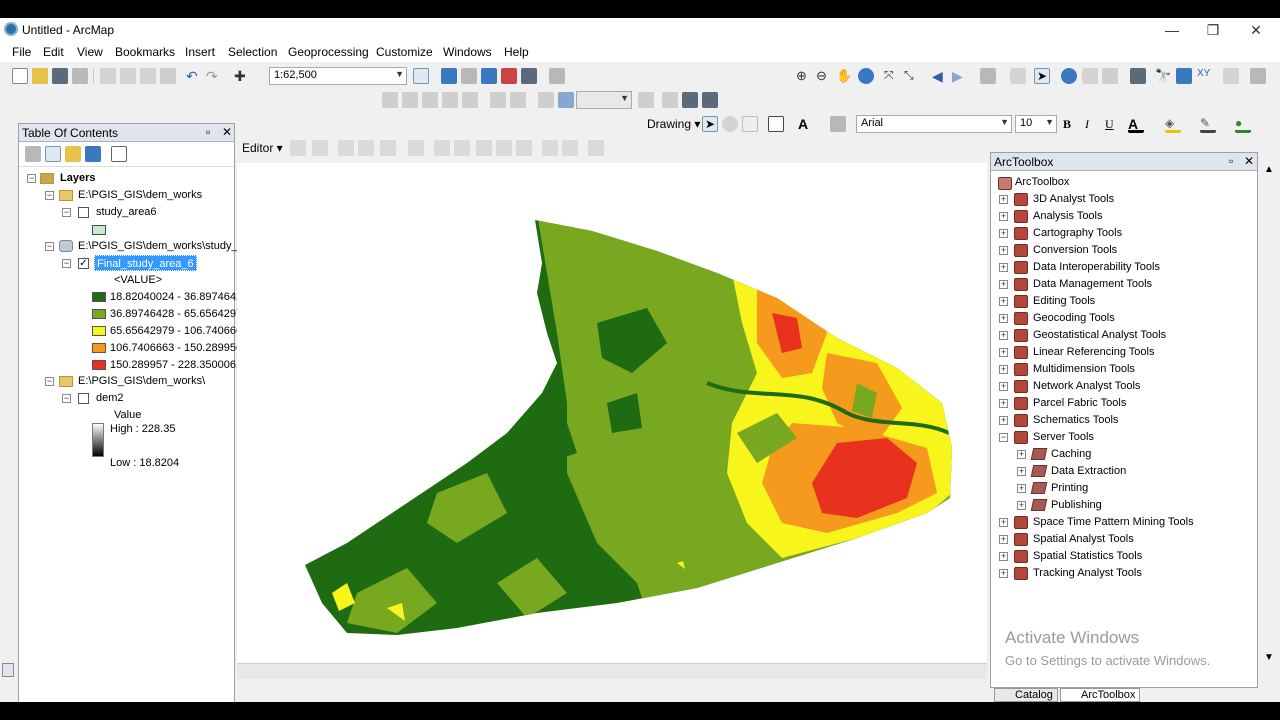  What do you see at coordinates (710, 124) in the screenshot?
I see `select-elements-drawing-icon: ➤` at bounding box center [710, 124].